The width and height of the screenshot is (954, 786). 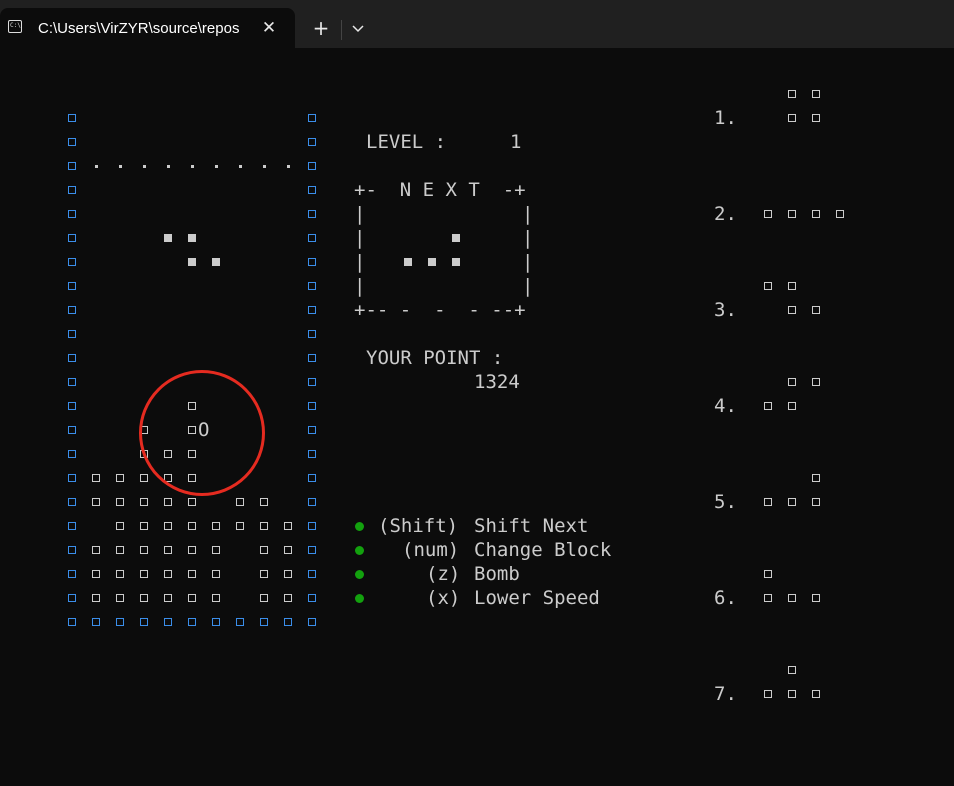 I want to click on control-key: (num), so click(x=431, y=550).